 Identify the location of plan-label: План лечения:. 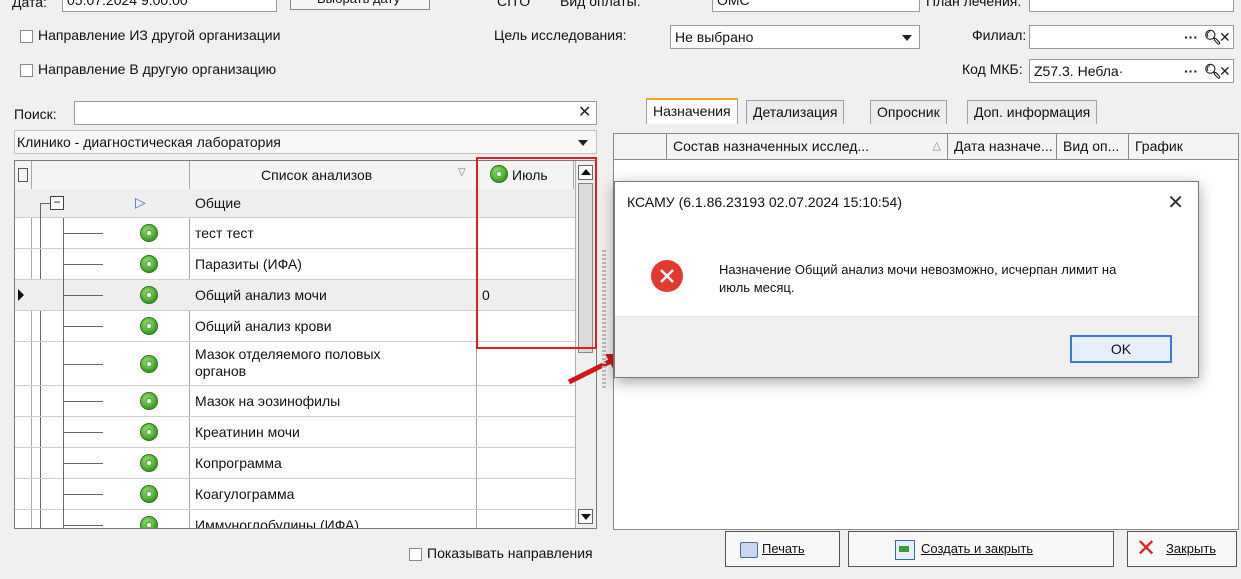
(974, 4).